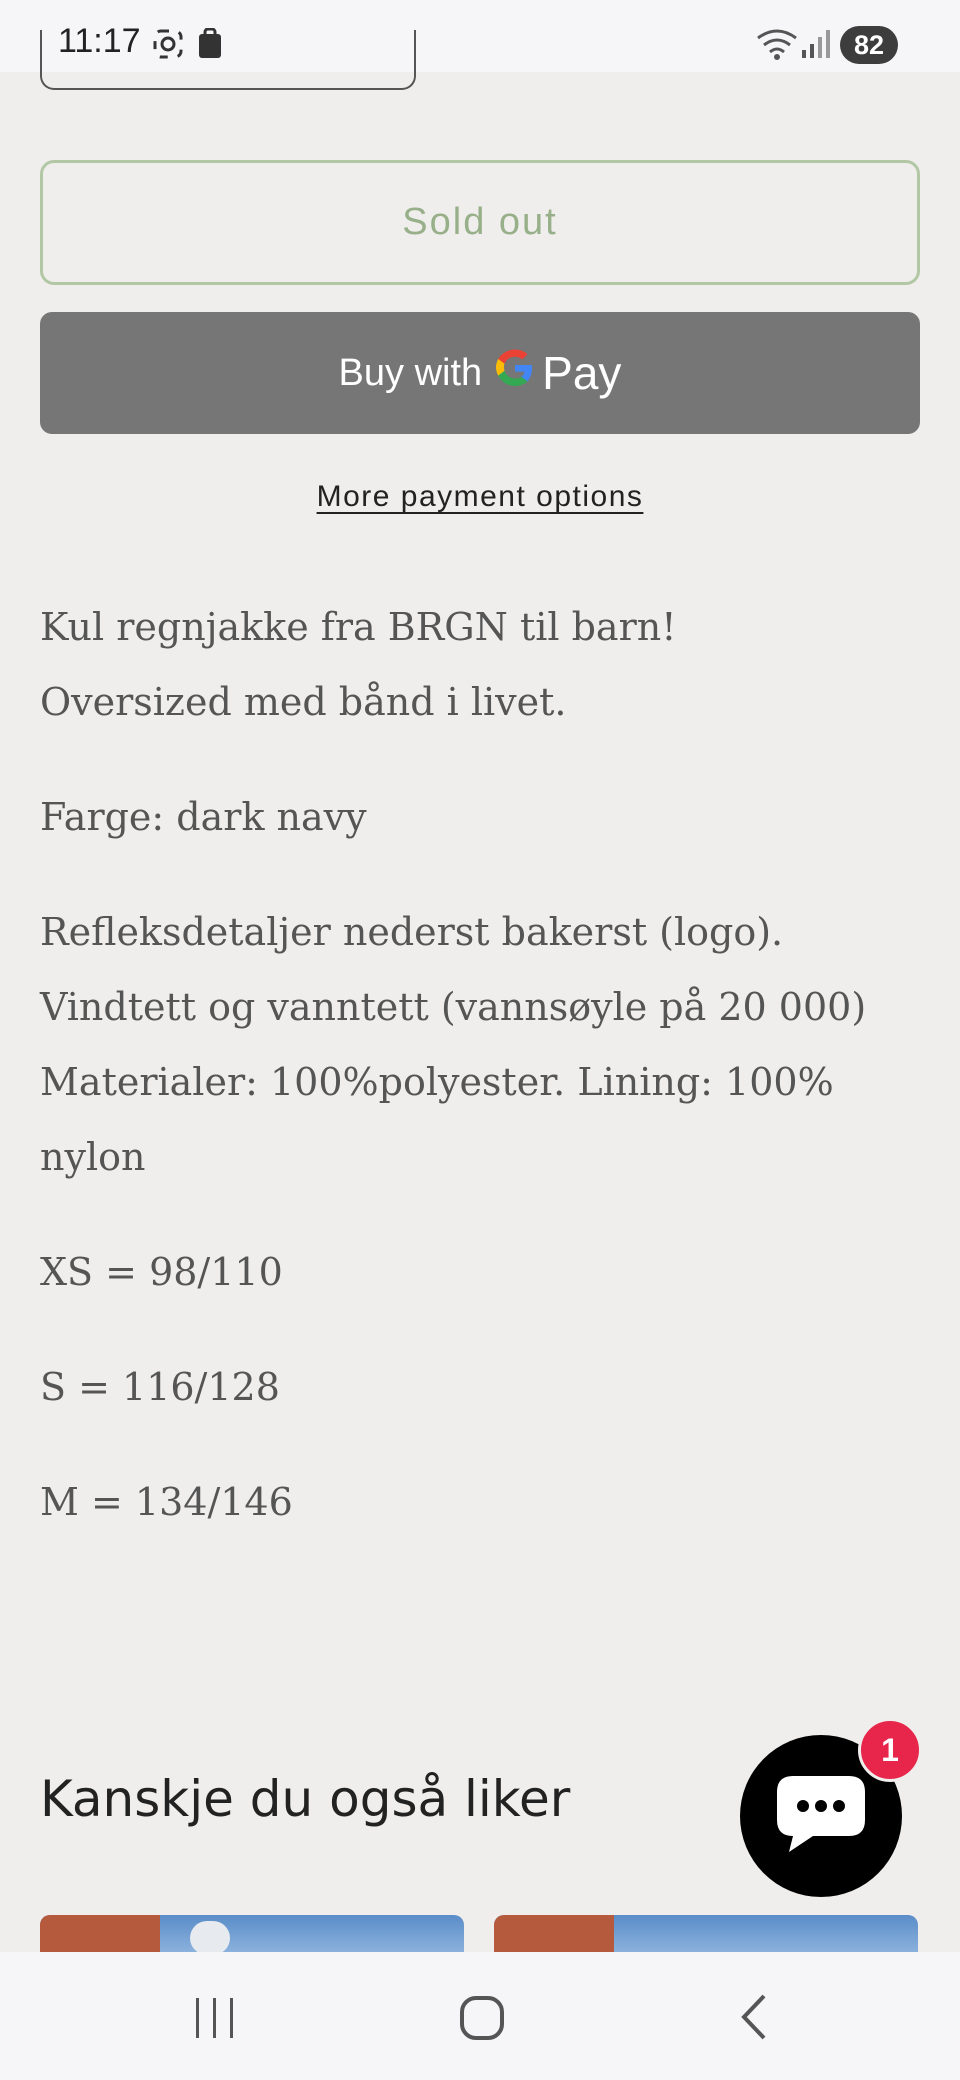 The height and width of the screenshot is (2080, 960). Describe the element at coordinates (210, 1938) in the screenshot. I see `cloud` at that location.